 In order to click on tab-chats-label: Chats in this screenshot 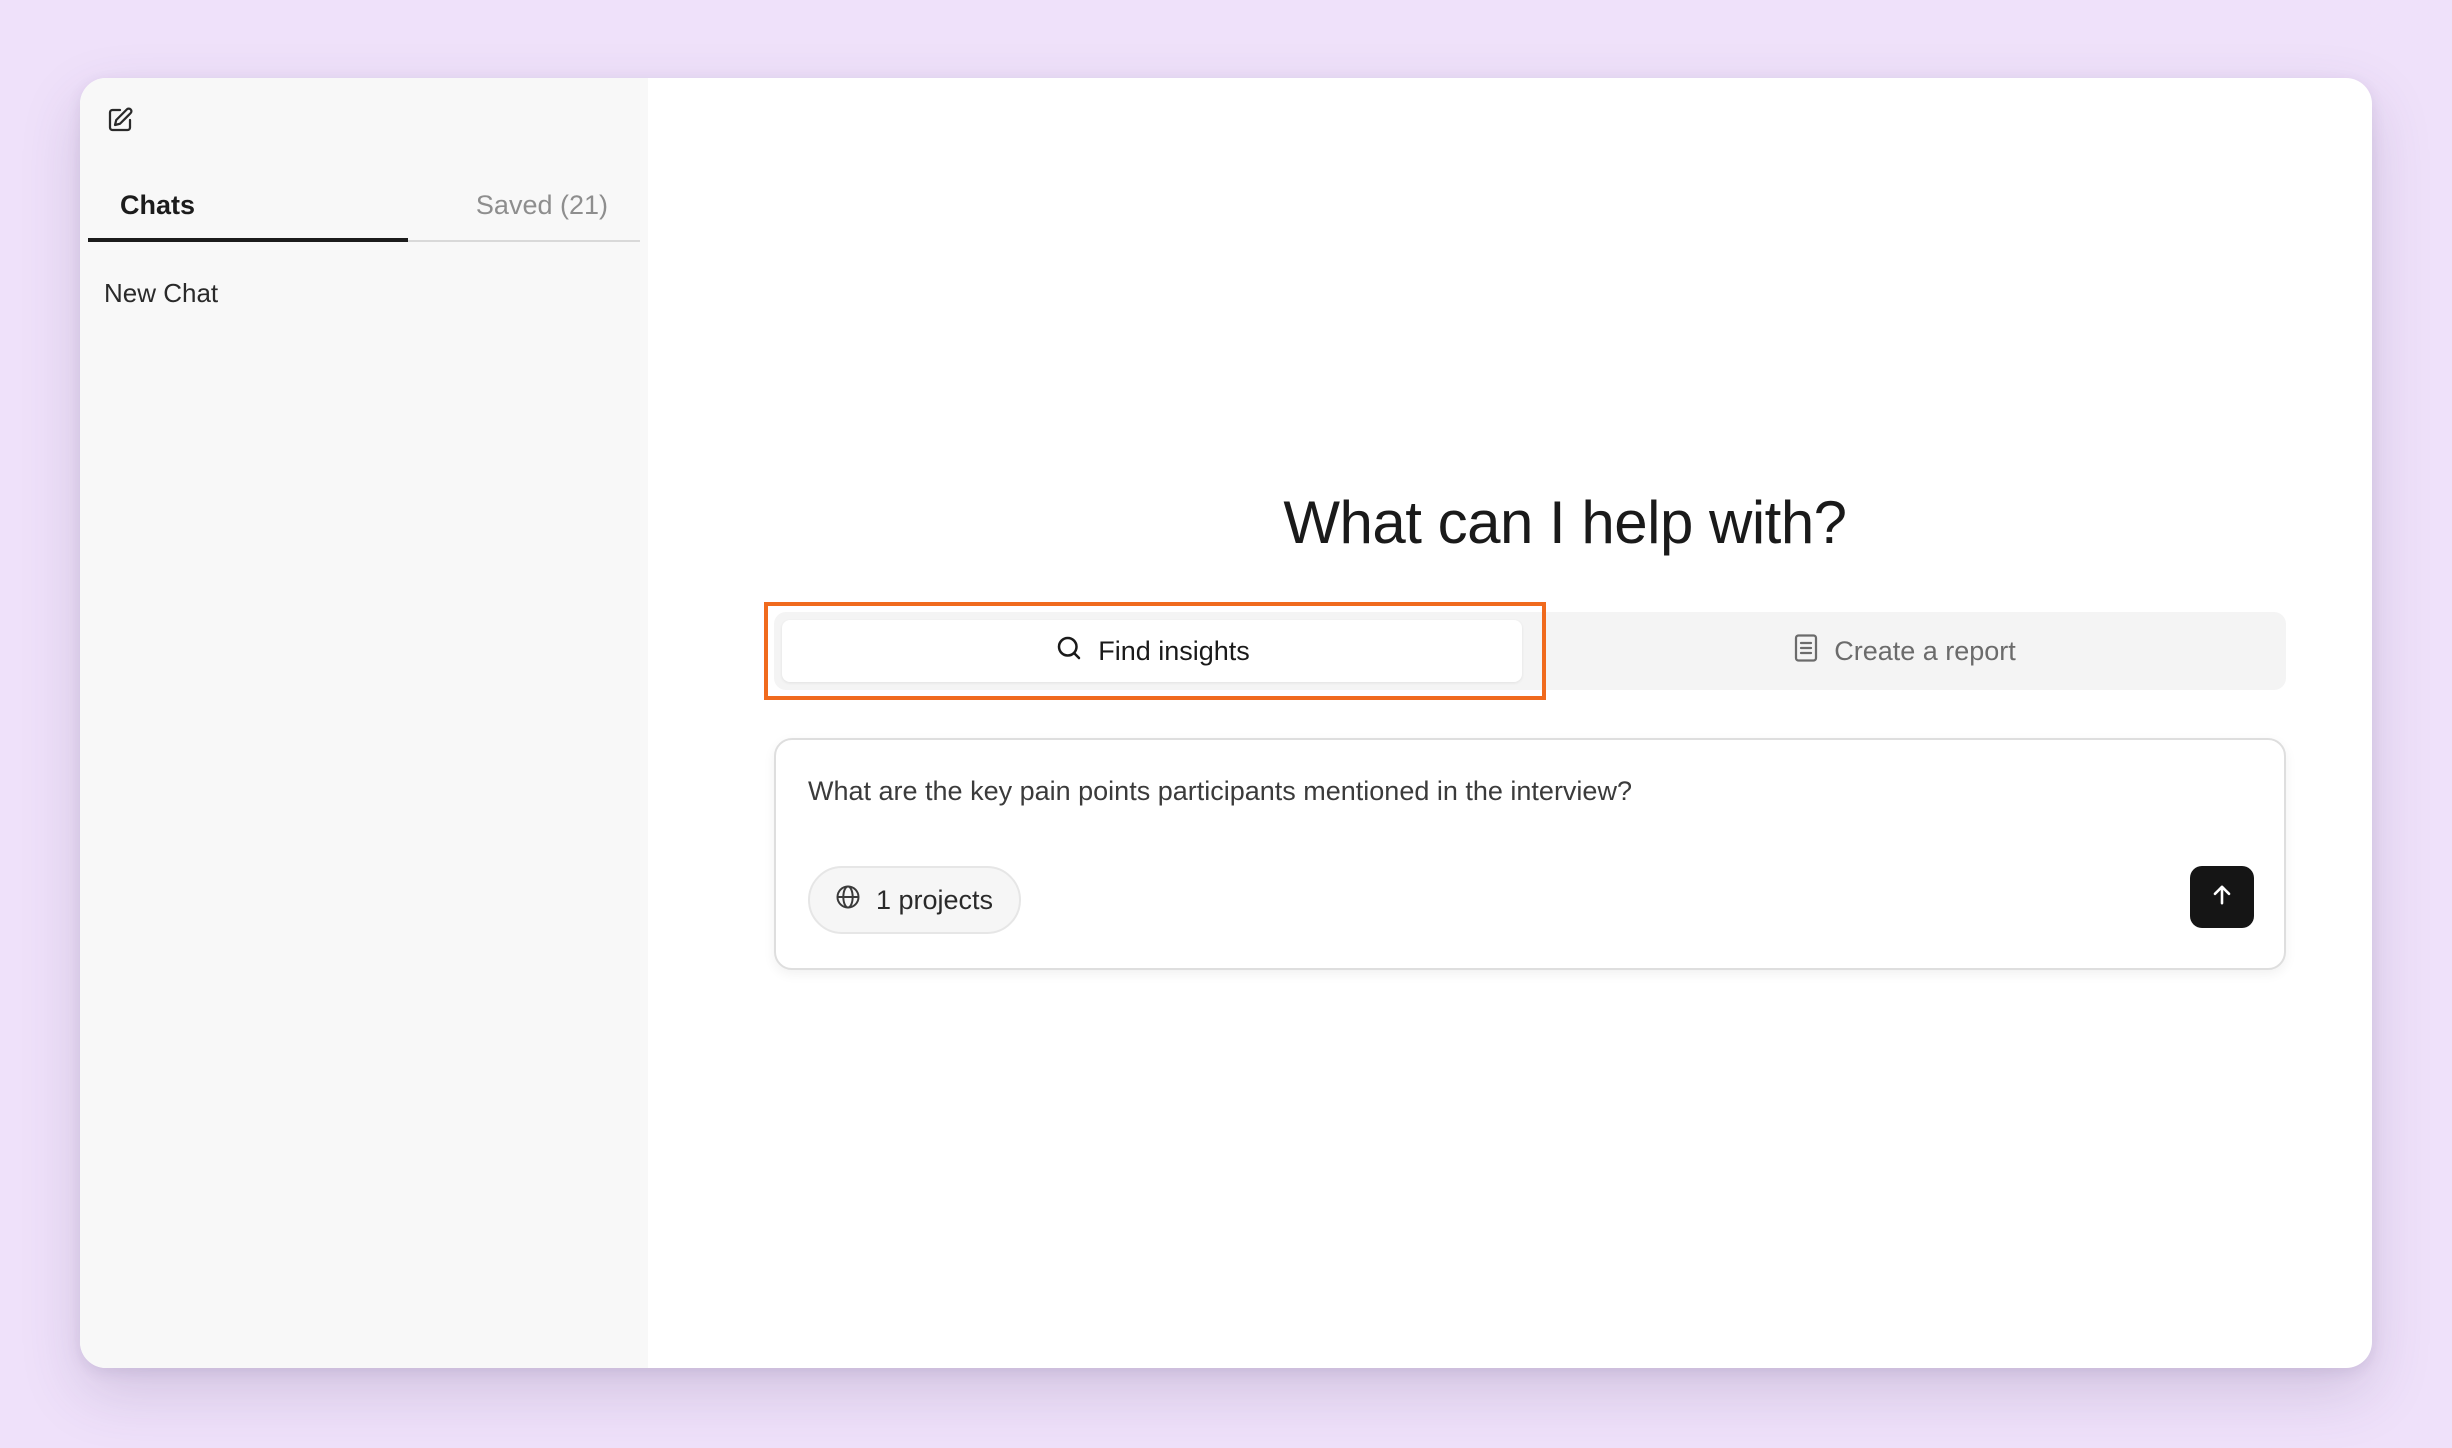, I will do `click(158, 205)`.